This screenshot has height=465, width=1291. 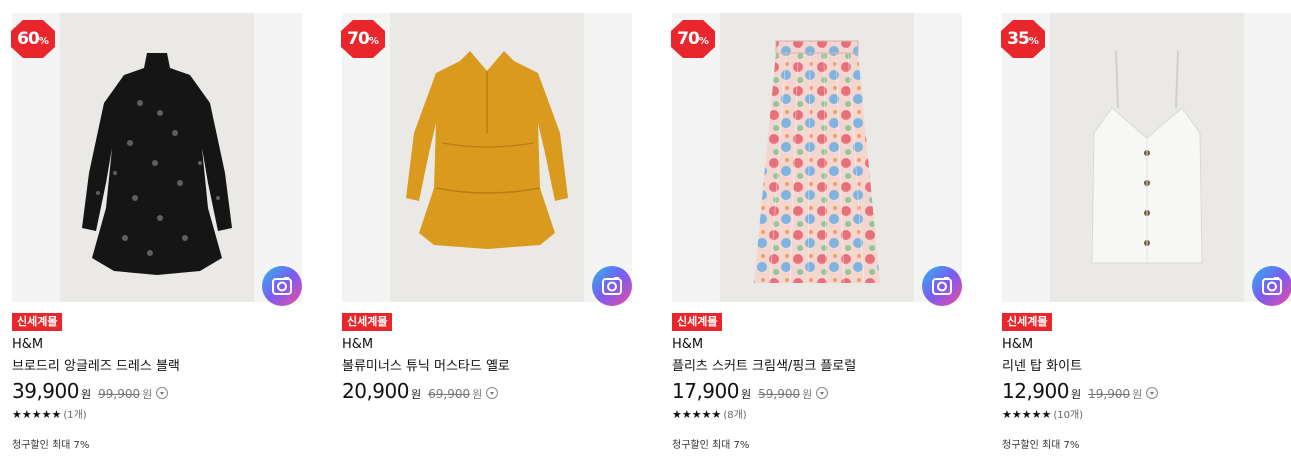 I want to click on review-count: (8개), so click(x=735, y=415).